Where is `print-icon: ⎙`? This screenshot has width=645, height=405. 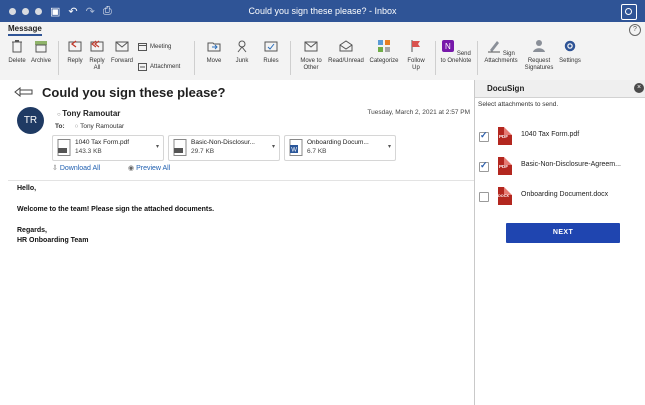
print-icon: ⎙ is located at coordinates (107, 11).